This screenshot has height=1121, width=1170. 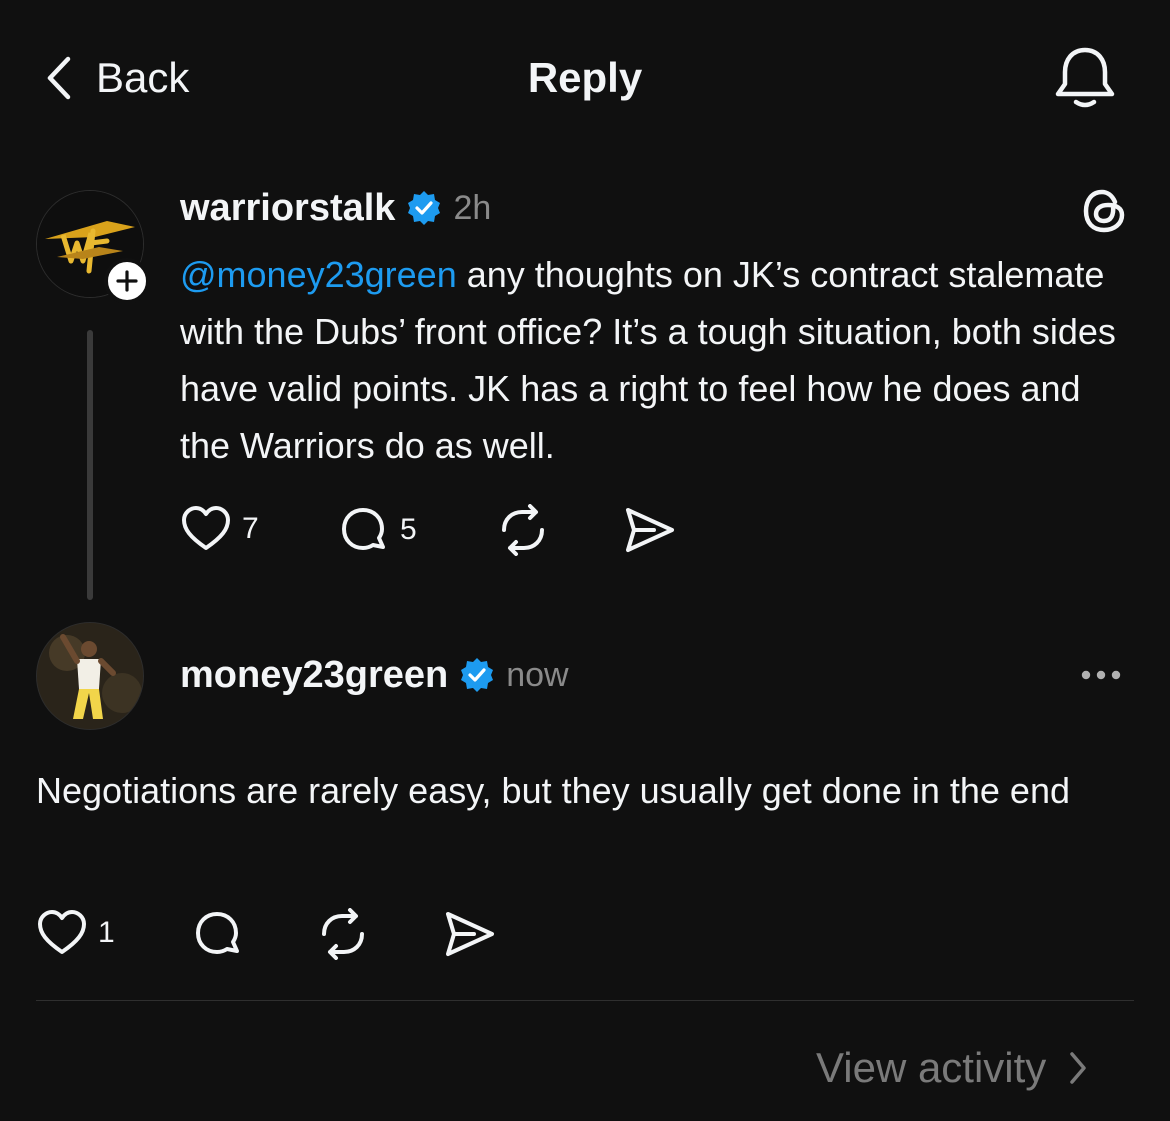 I want to click on view-activity-label: View activity, so click(x=931, y=1067).